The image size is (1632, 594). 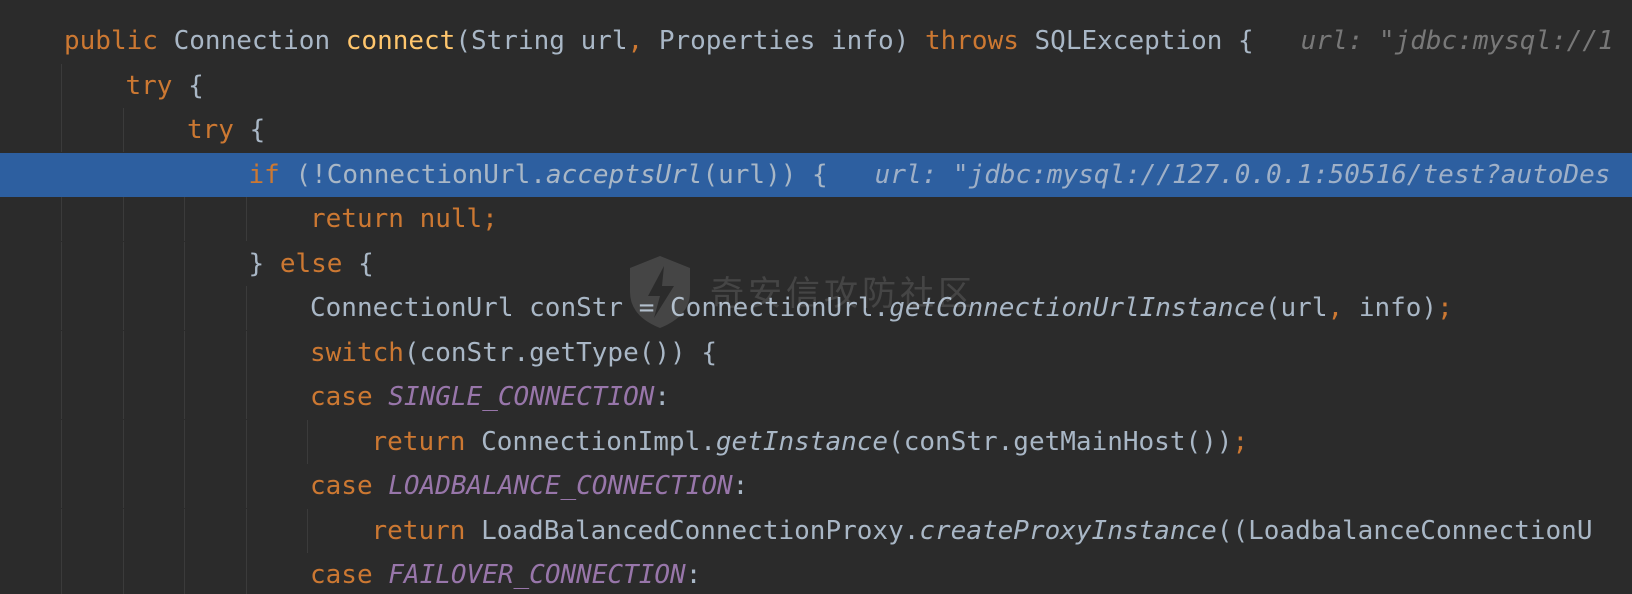 What do you see at coordinates (218, 130) in the screenshot?
I see `code-token: try` at bounding box center [218, 130].